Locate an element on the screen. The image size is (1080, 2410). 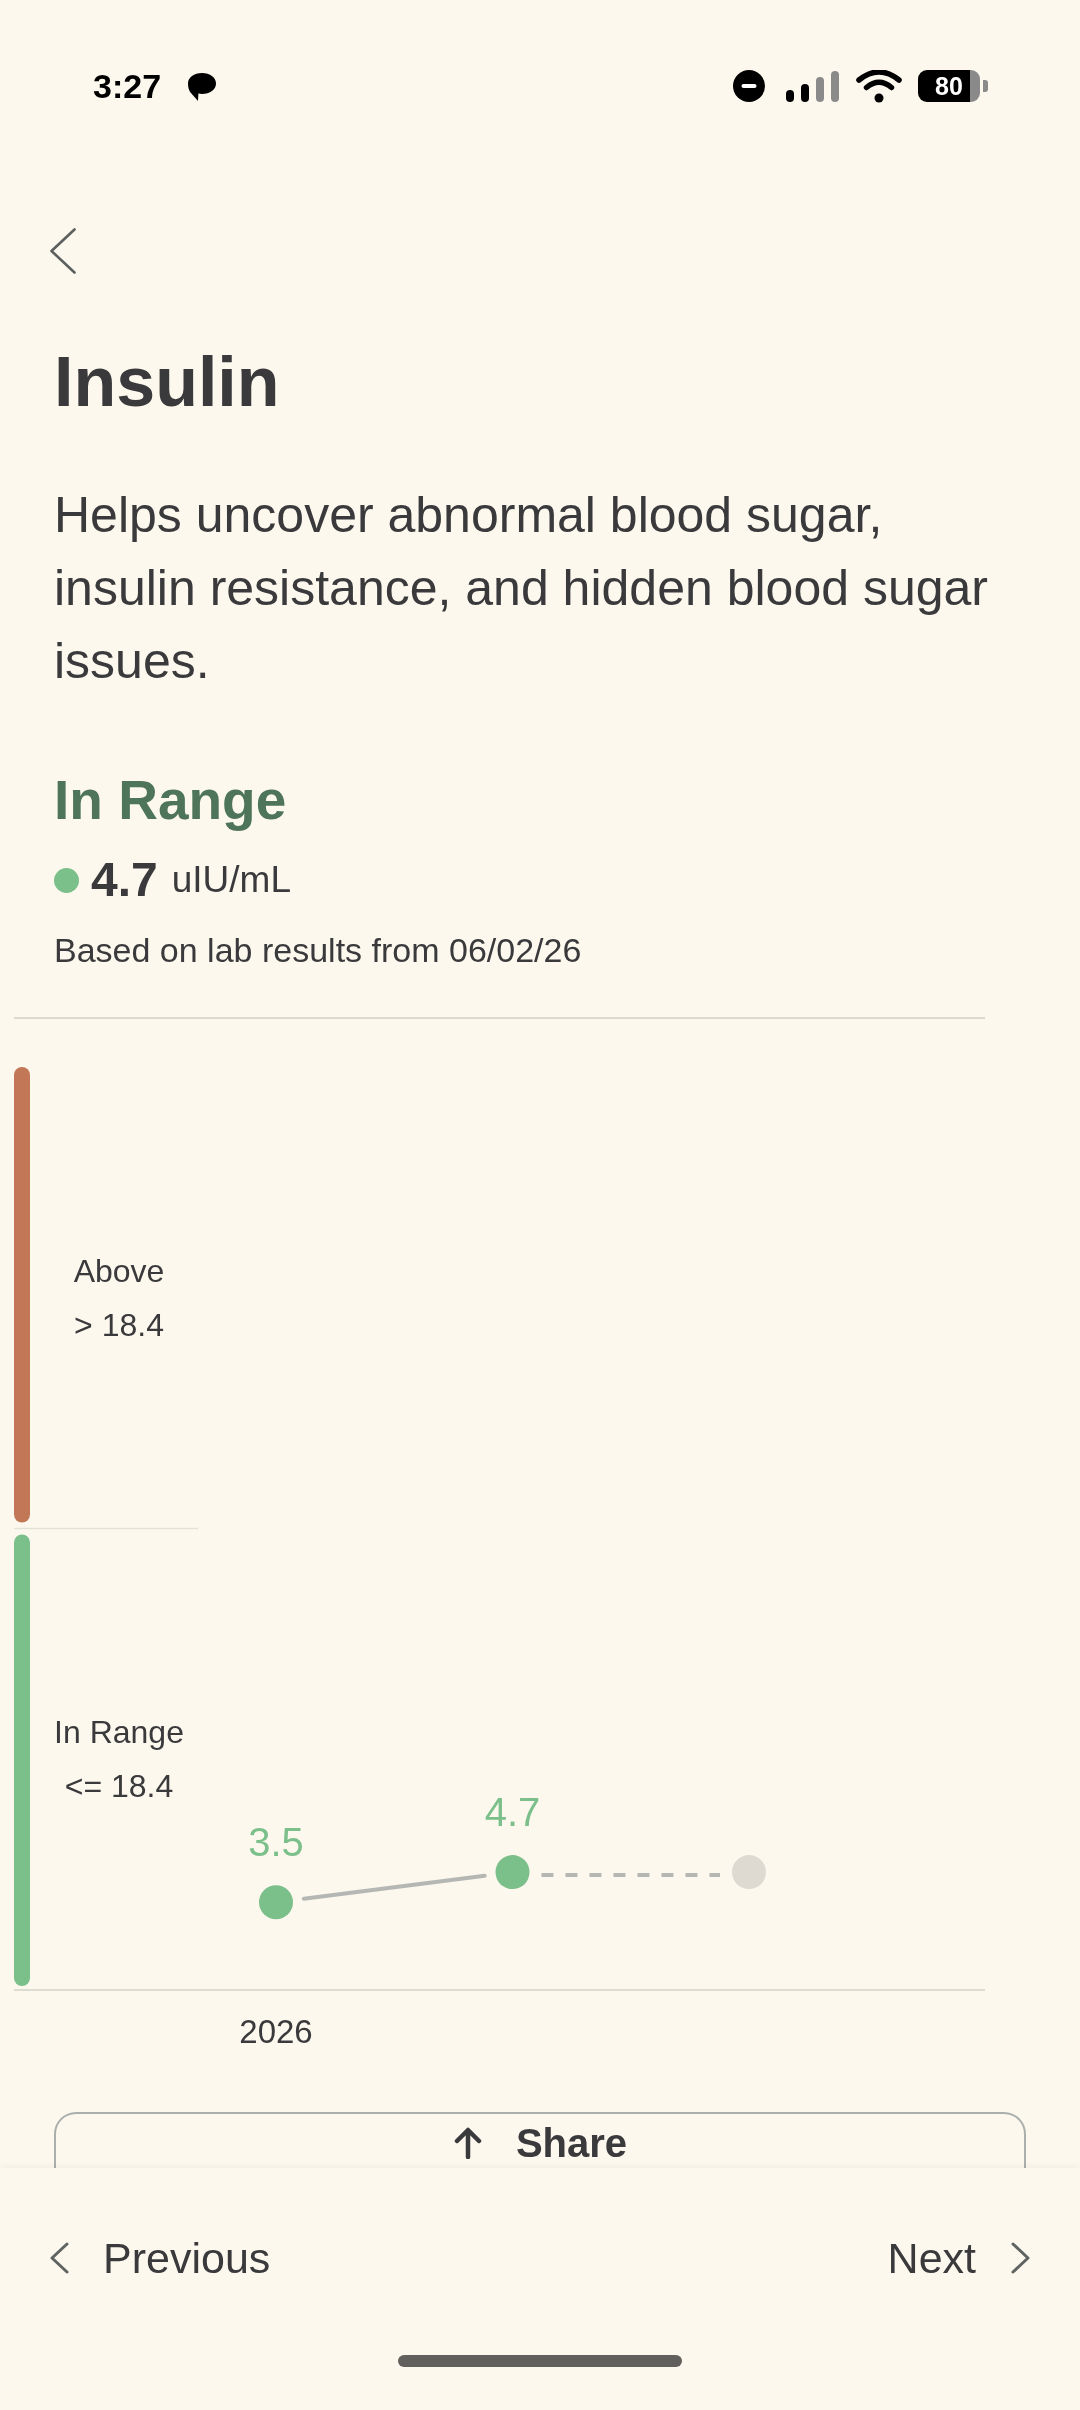
band-range: <= 18.4 is located at coordinates (119, 1786).